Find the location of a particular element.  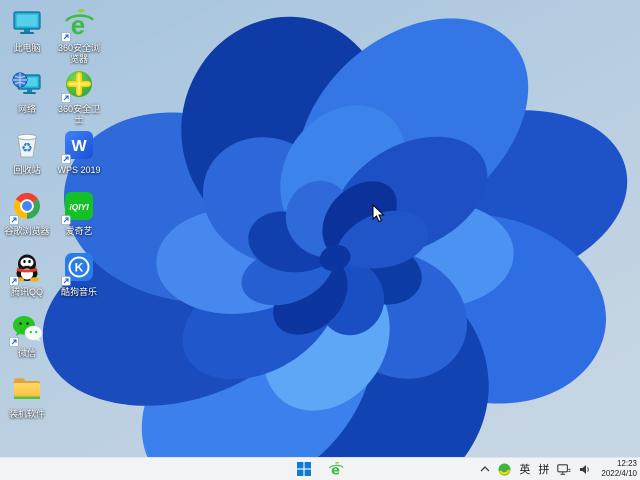

recycle-bin-icon: ♻ is located at coordinates (27, 146).